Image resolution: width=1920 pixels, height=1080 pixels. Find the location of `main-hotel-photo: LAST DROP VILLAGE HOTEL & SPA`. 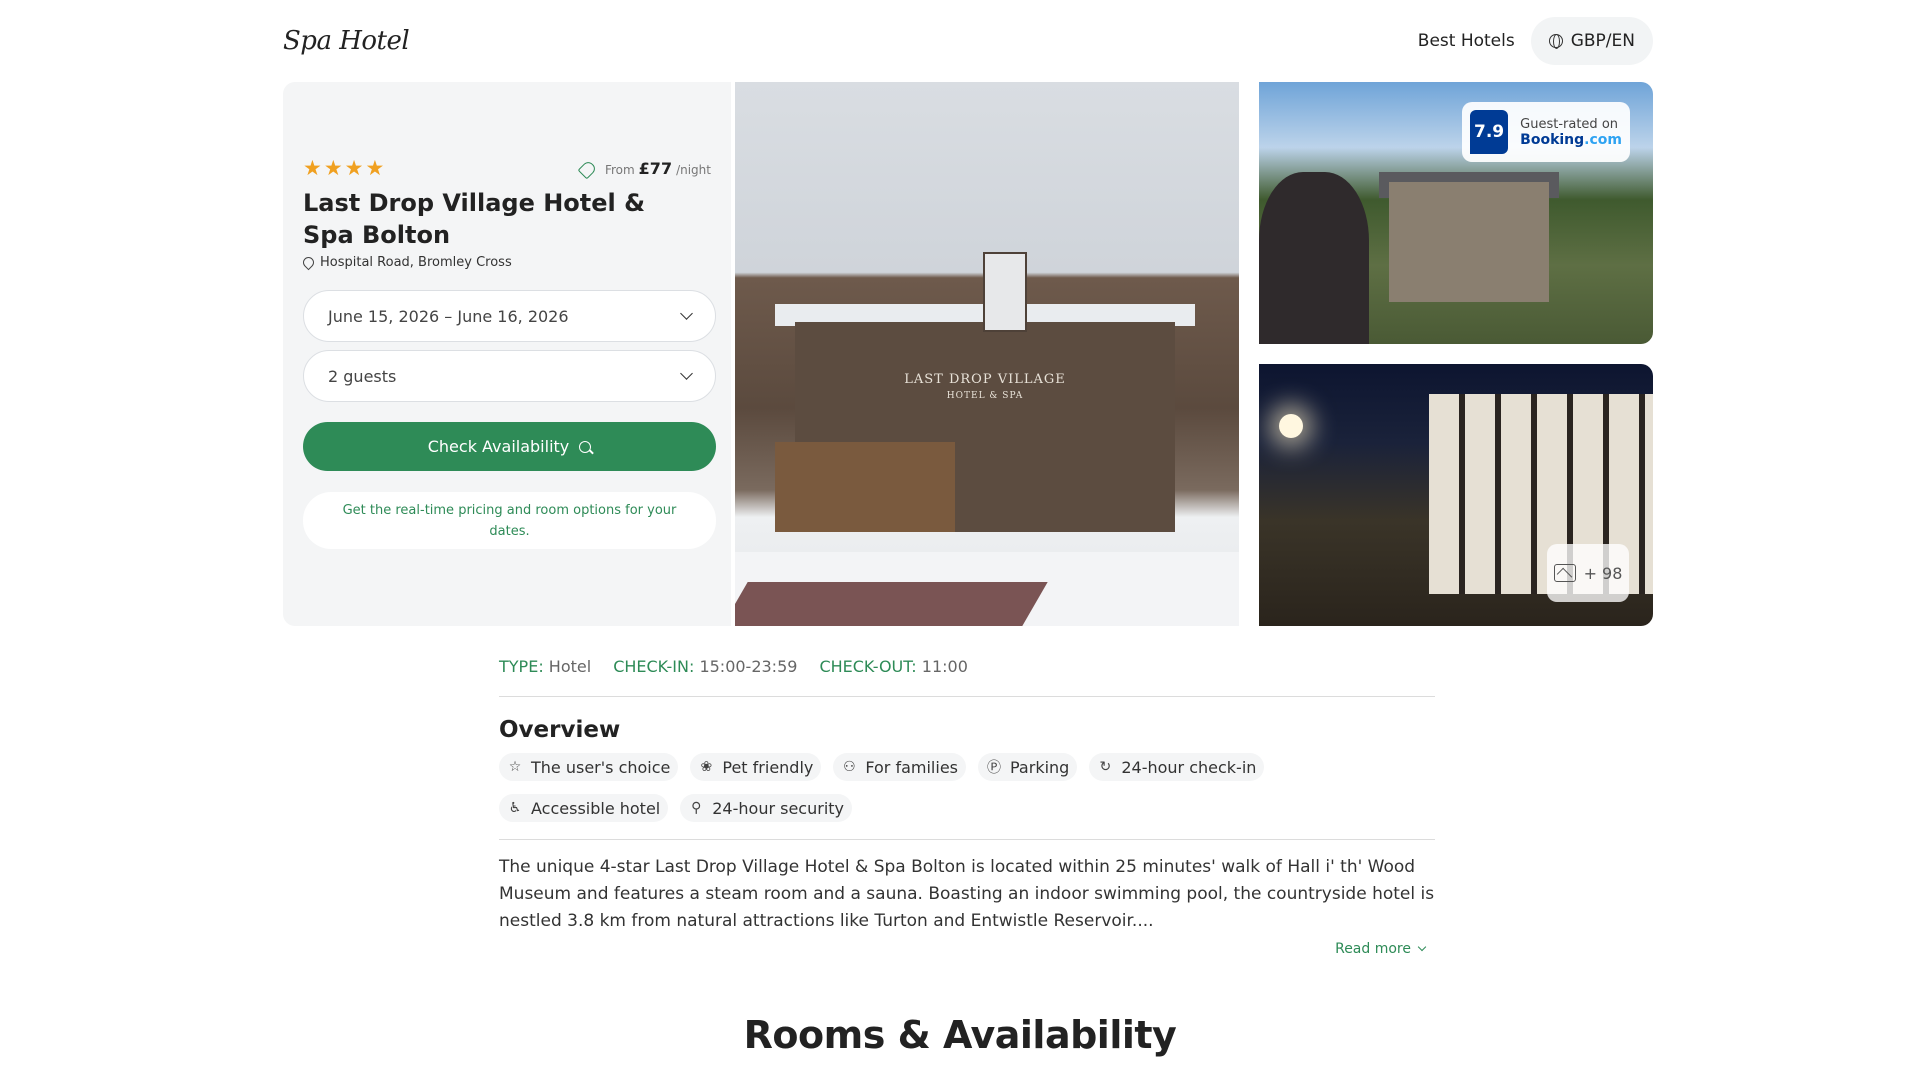

main-hotel-photo: LAST DROP VILLAGE HOTEL & SPA is located at coordinates (987, 354).